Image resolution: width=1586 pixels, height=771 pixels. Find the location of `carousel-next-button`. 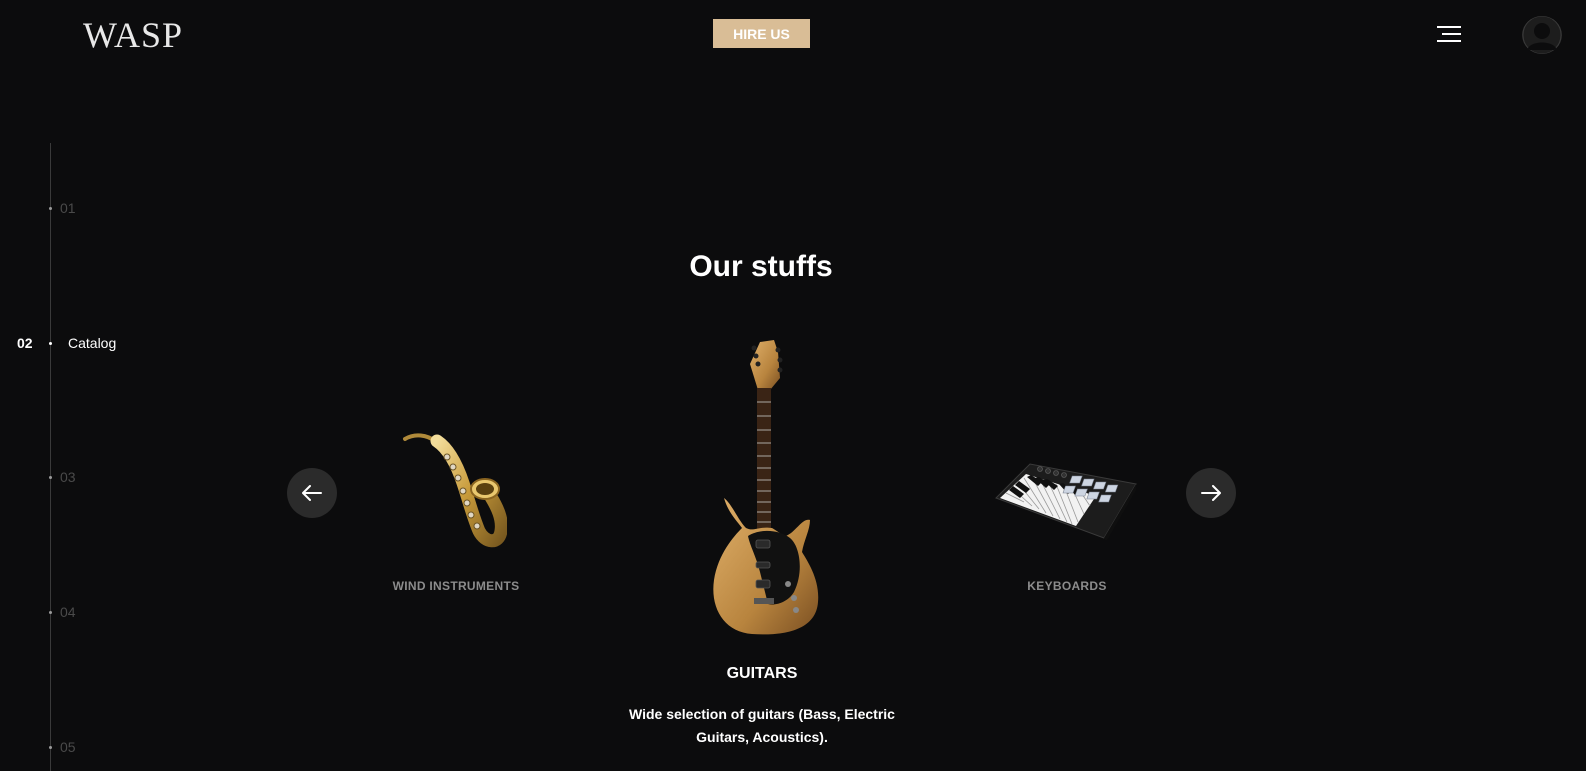

carousel-next-button is located at coordinates (1211, 493).